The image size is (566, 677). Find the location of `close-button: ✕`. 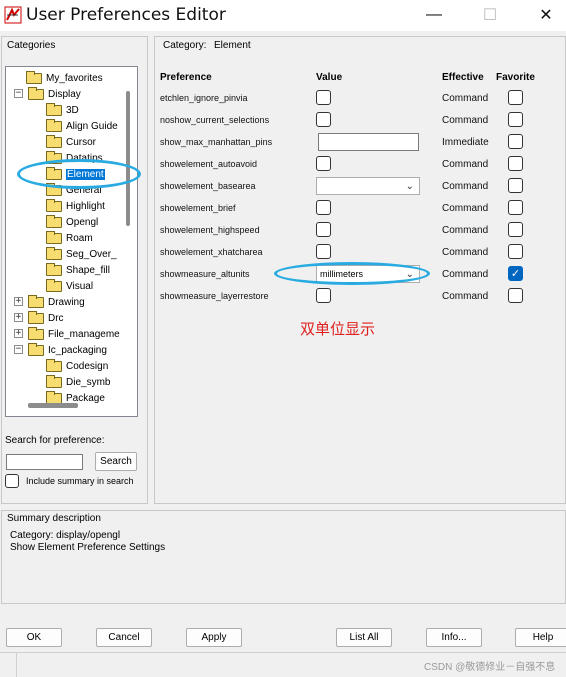

close-button: ✕ is located at coordinates (546, 15).